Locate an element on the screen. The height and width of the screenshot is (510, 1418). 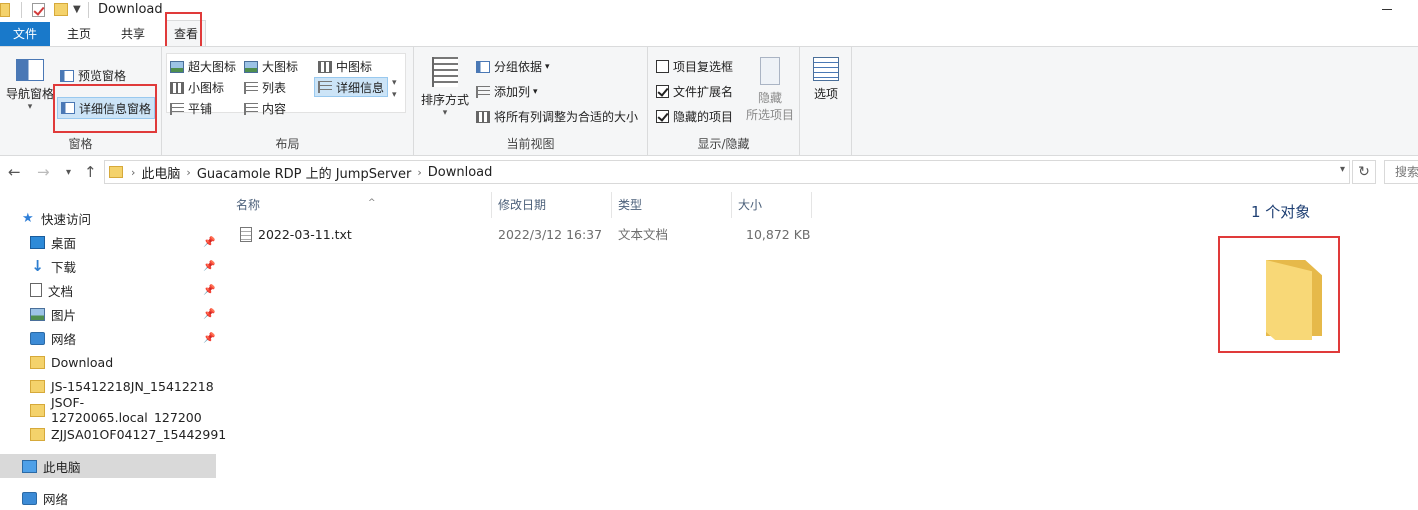
hidden-items-checkbox is located at coordinates (662, 116).